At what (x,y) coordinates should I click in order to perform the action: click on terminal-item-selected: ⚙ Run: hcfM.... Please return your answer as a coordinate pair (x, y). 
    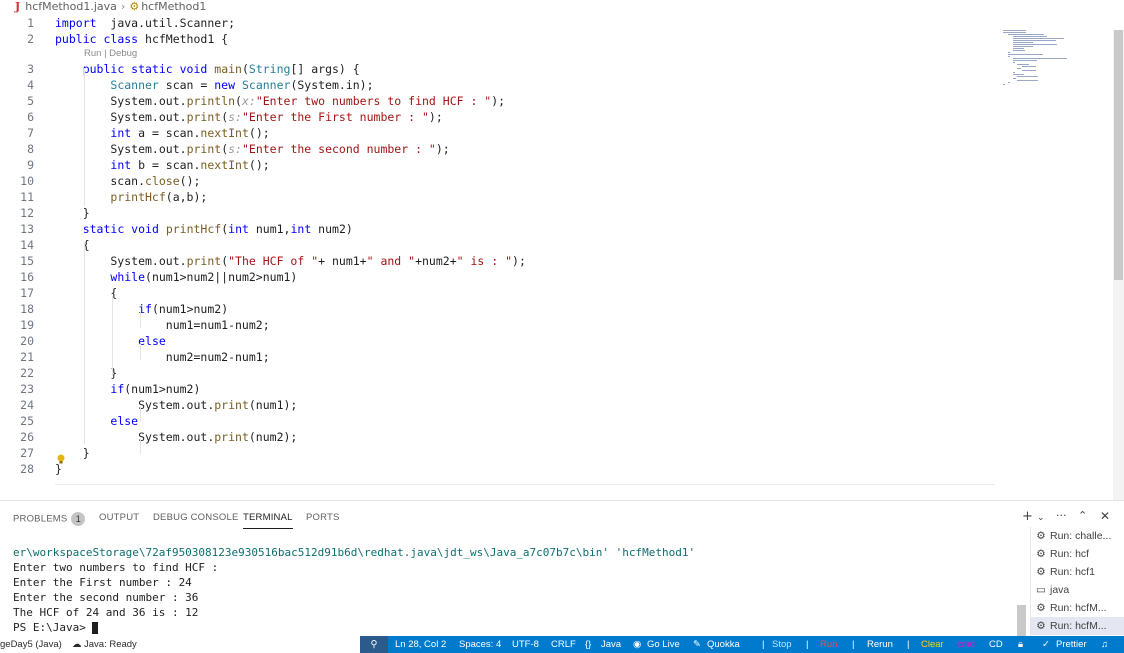
    Looking at the image, I should click on (1077, 626).